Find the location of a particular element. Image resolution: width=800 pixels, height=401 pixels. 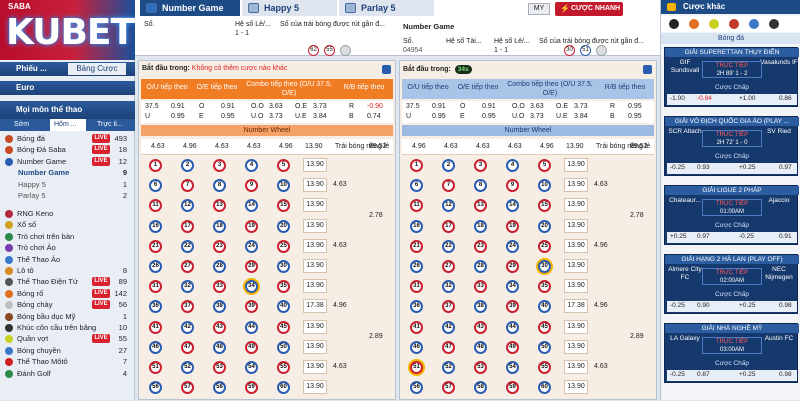

handicap-price: 0.90 is located at coordinates (703, 305).